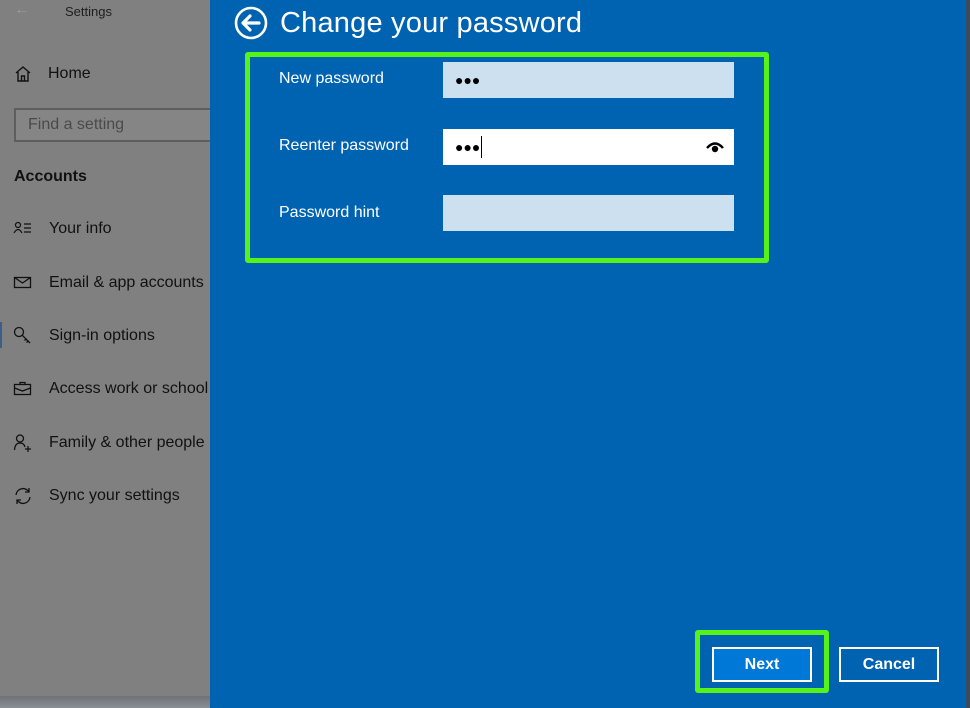 This screenshot has width=970, height=708. Describe the element at coordinates (22, 227) in the screenshot. I see `contact-info-icon` at that location.